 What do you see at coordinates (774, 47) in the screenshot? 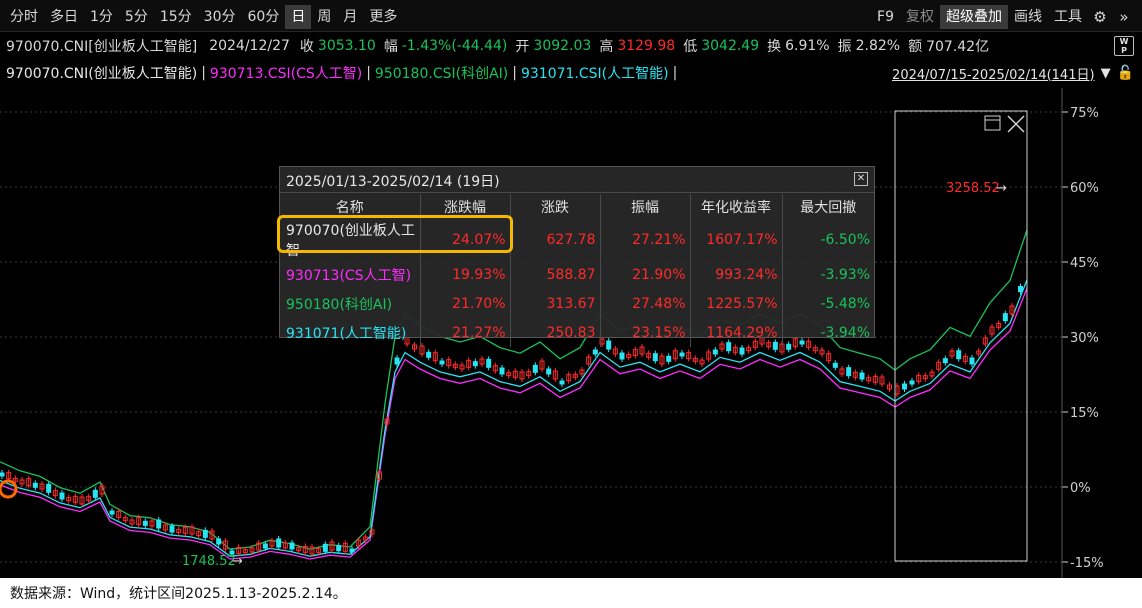
I see `turnover-label: 换` at bounding box center [774, 47].